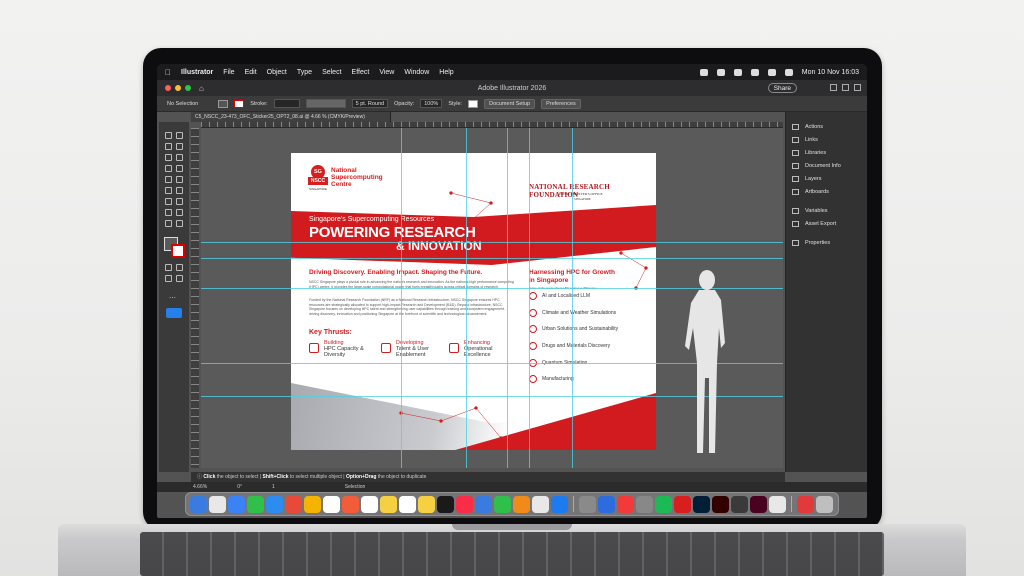  What do you see at coordinates (239, 103) in the screenshot?
I see `stroke-swatch` at bounding box center [239, 103].